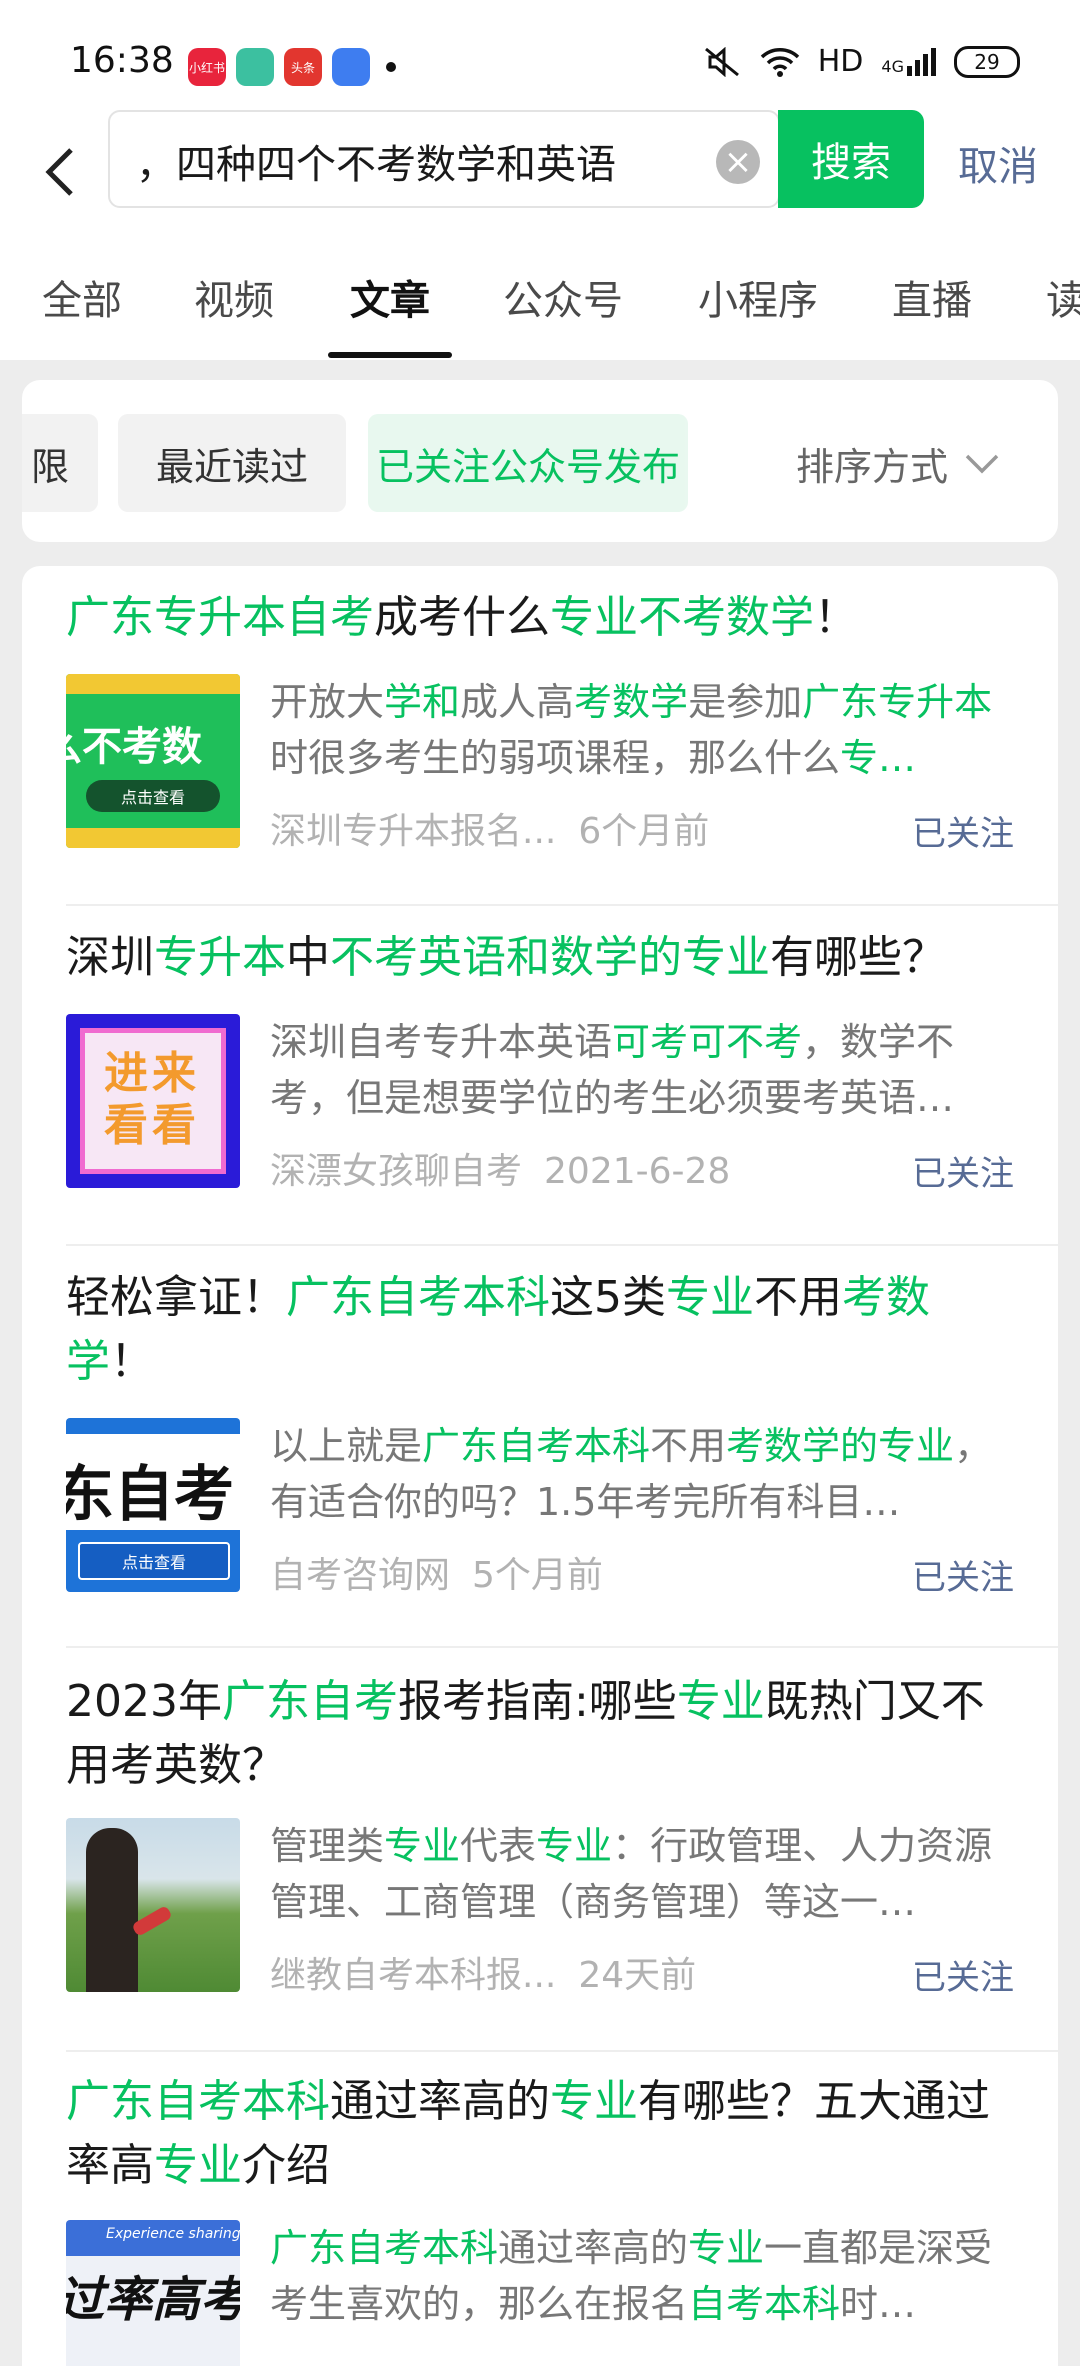 The height and width of the screenshot is (2366, 1080). I want to click on text-segment: 成人高, so click(517, 702).